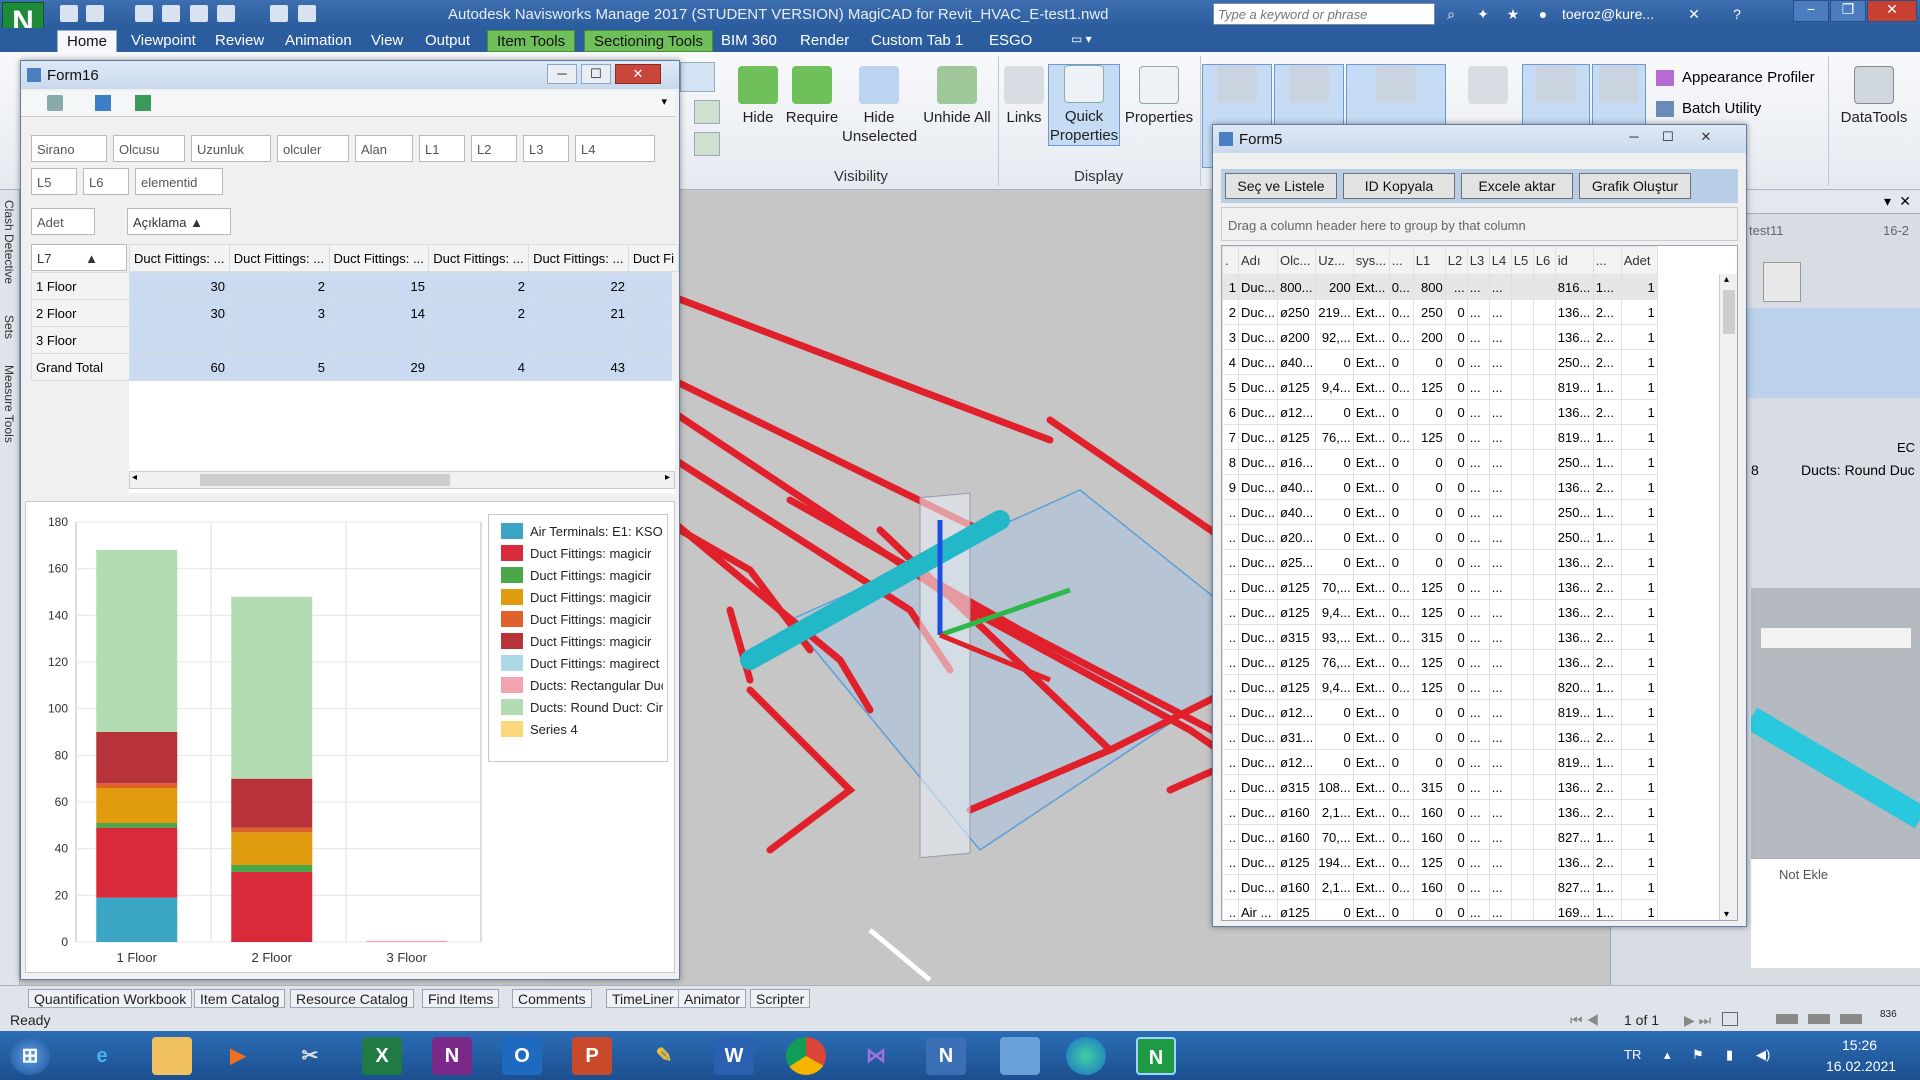 Image resolution: width=1920 pixels, height=1080 pixels. What do you see at coordinates (1811, 11) in the screenshot?
I see `minimize-button: −` at bounding box center [1811, 11].